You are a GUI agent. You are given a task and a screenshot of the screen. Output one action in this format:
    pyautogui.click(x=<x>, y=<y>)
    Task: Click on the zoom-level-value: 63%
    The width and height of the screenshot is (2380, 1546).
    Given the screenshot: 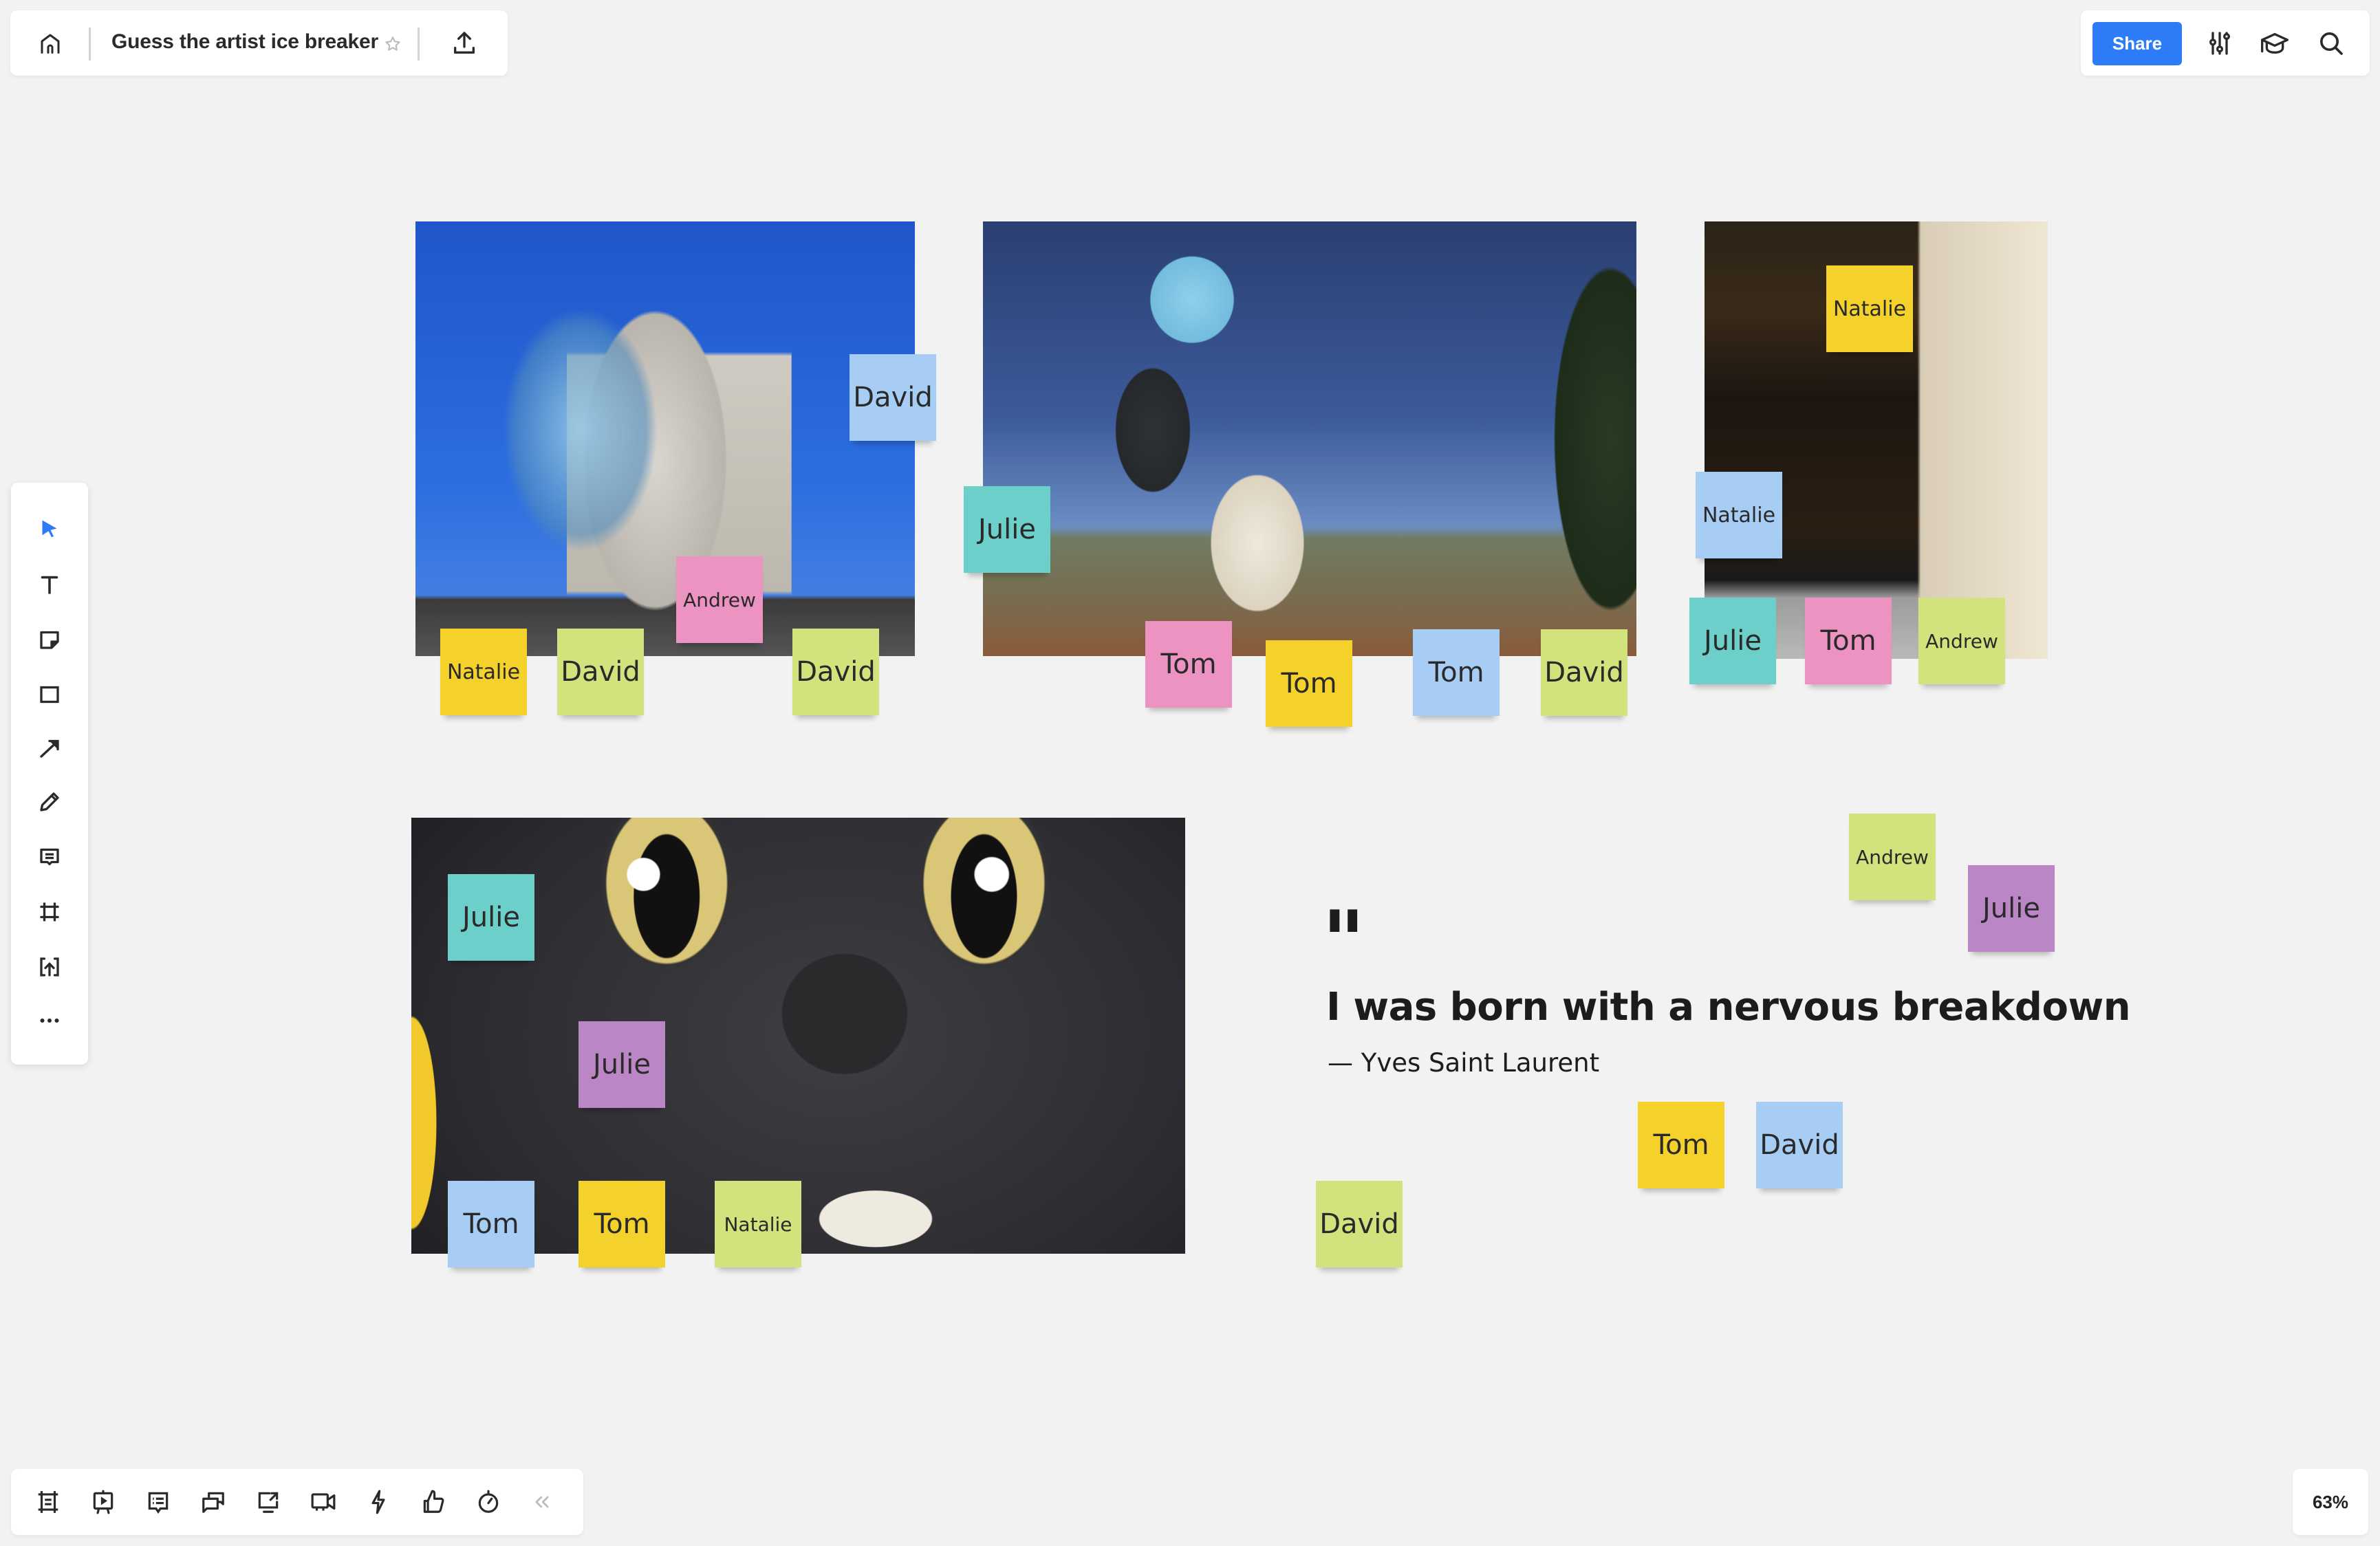 What is the action you would take?
    pyautogui.click(x=2330, y=1502)
    